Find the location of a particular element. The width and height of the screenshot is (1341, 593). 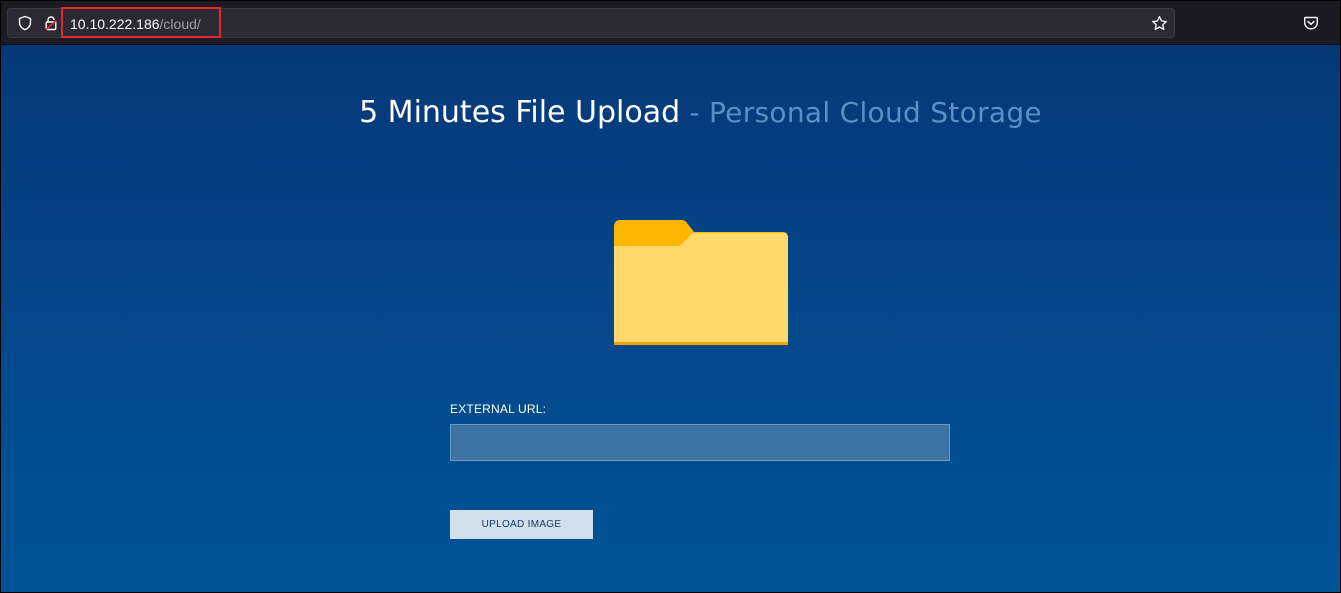

browser-toolbar: 10.10.222.186/cloud/ is located at coordinates (670, 23).